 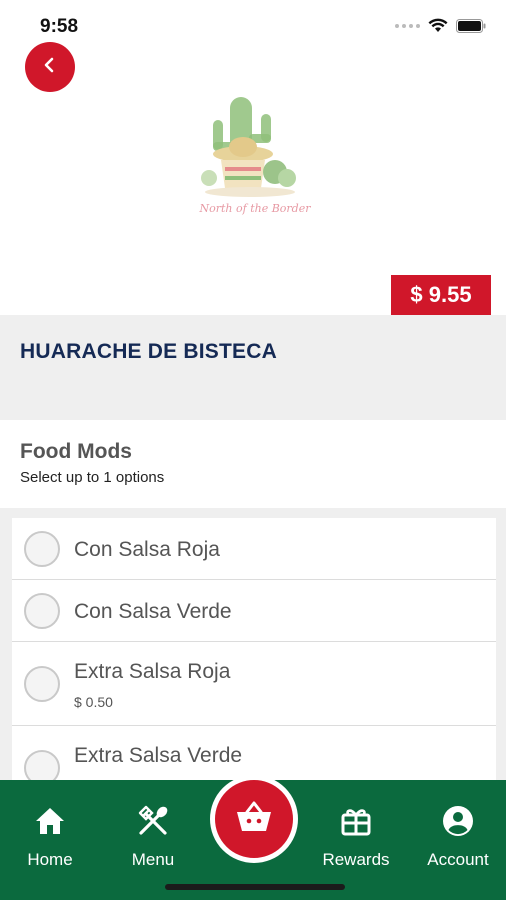 I want to click on cart-button, so click(x=254, y=819).